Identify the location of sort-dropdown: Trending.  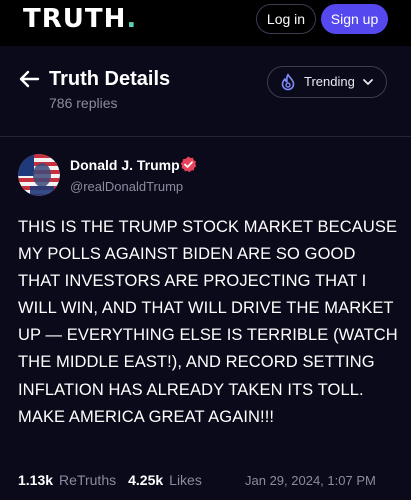
(327, 82).